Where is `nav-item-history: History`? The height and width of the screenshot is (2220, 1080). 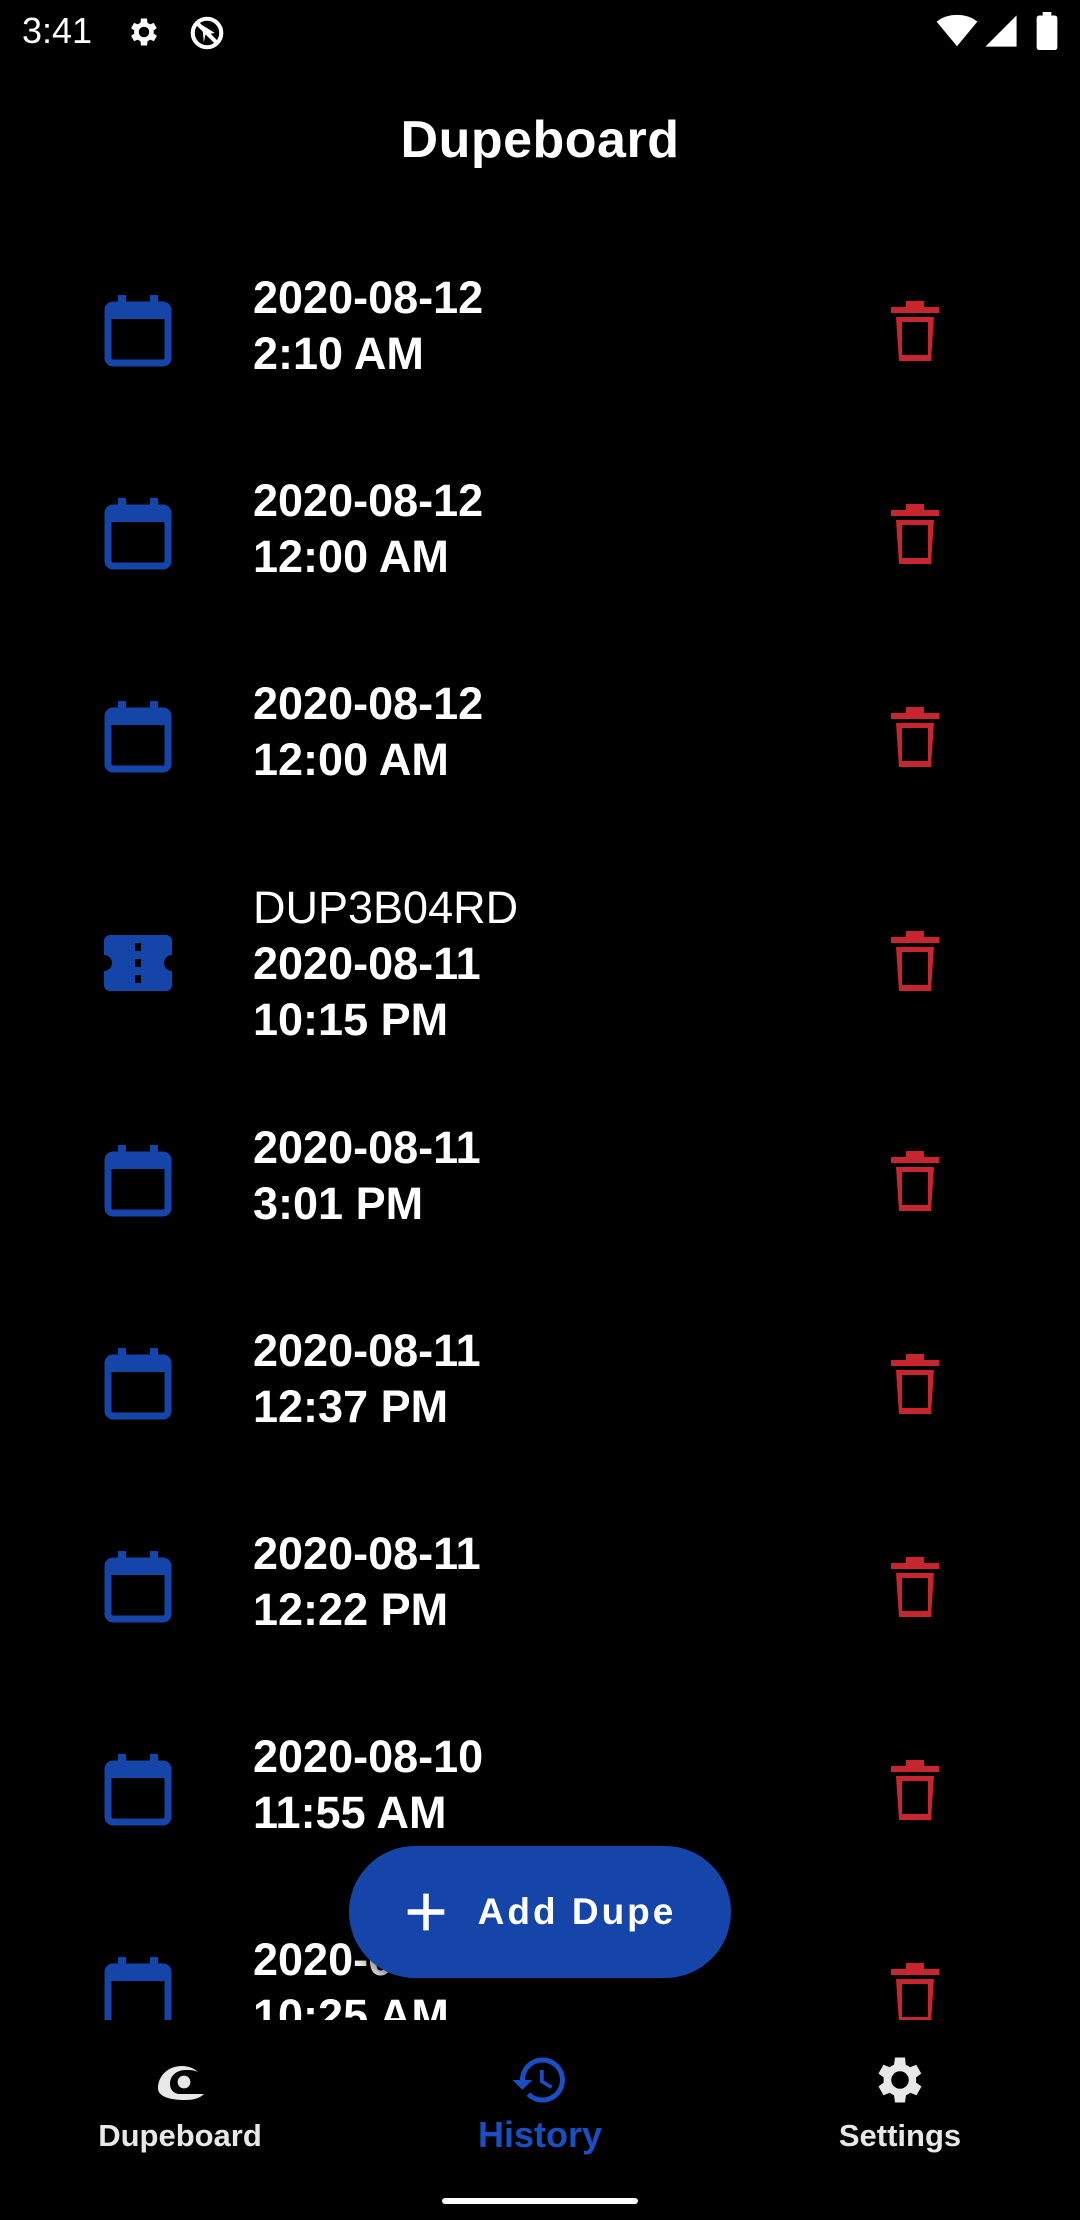 nav-item-history: History is located at coordinates (540, 2103).